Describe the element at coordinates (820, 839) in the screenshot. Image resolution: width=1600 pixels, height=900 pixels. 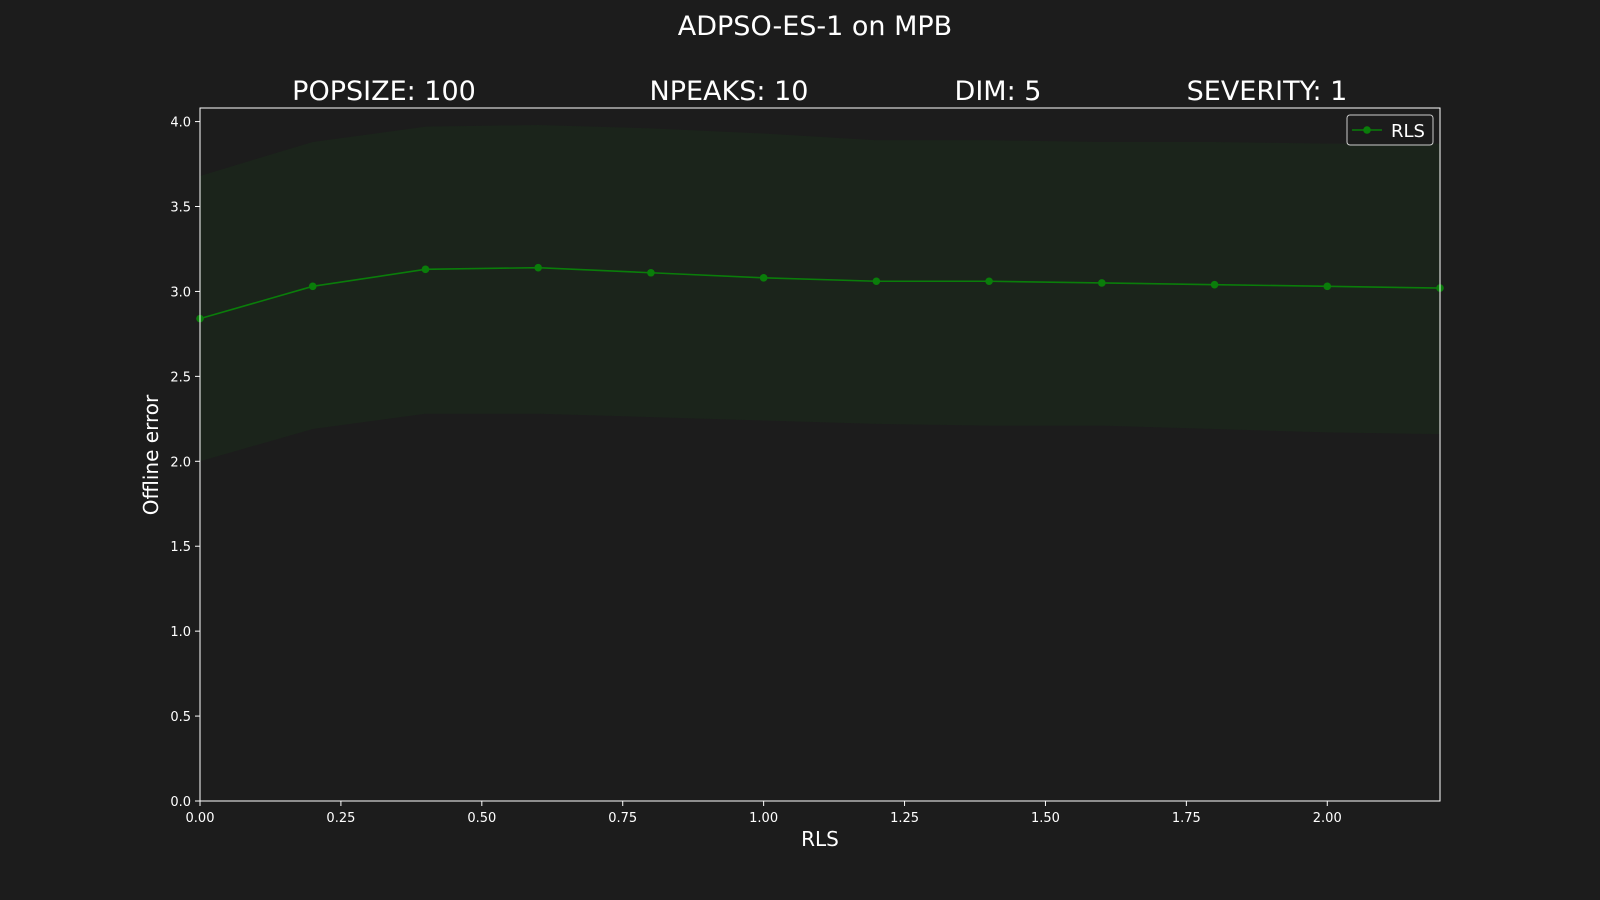
I see `x-axis-label: RLS` at that location.